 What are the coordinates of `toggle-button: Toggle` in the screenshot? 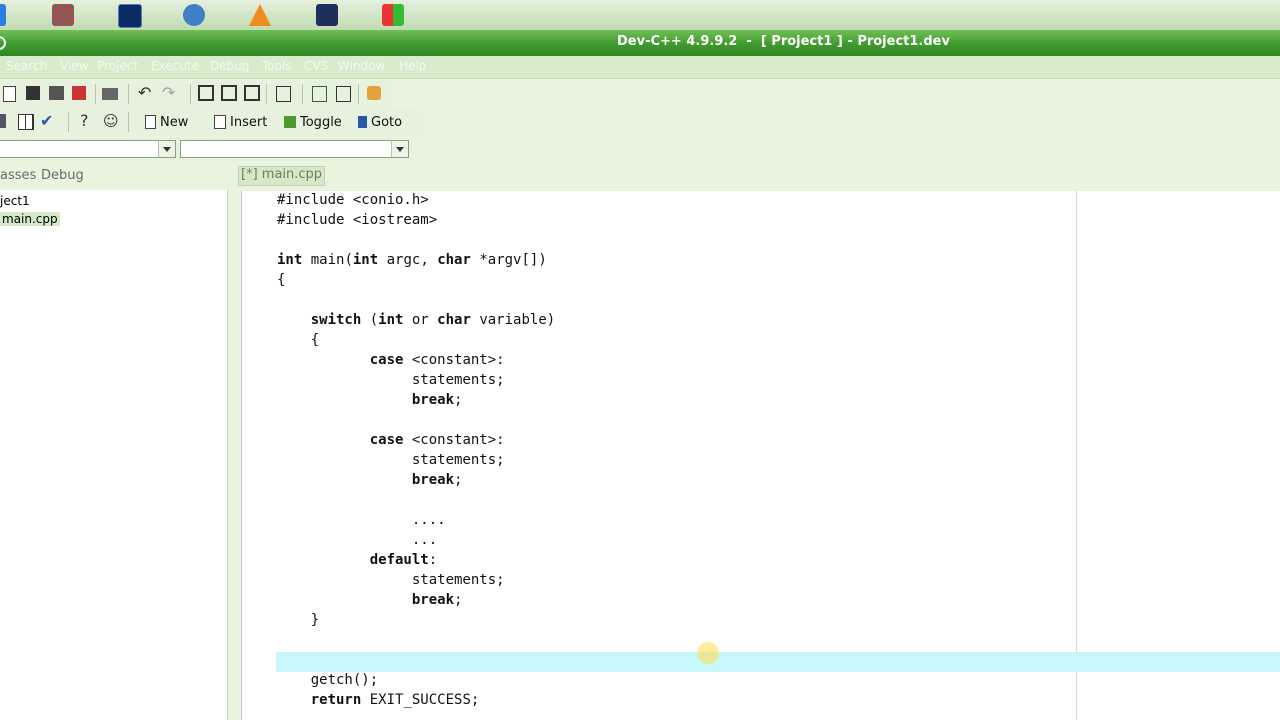 It's located at (313, 122).